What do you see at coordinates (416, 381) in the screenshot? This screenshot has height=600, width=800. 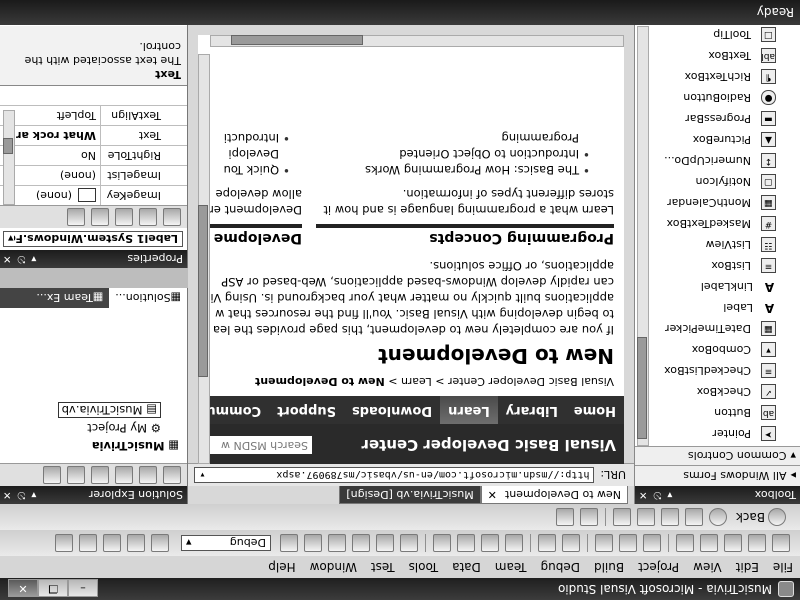 I see `breadcrumb-link: Learn` at bounding box center [416, 381].